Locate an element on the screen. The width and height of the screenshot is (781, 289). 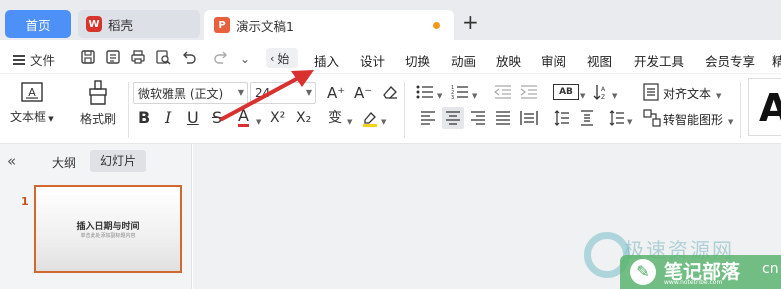
undo-icon is located at coordinates (189, 57).